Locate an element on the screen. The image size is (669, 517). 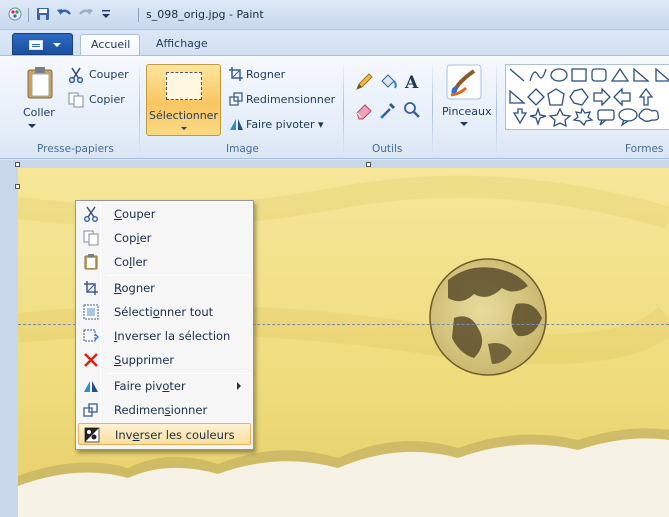
svg-text: A is located at coordinates (411, 83).